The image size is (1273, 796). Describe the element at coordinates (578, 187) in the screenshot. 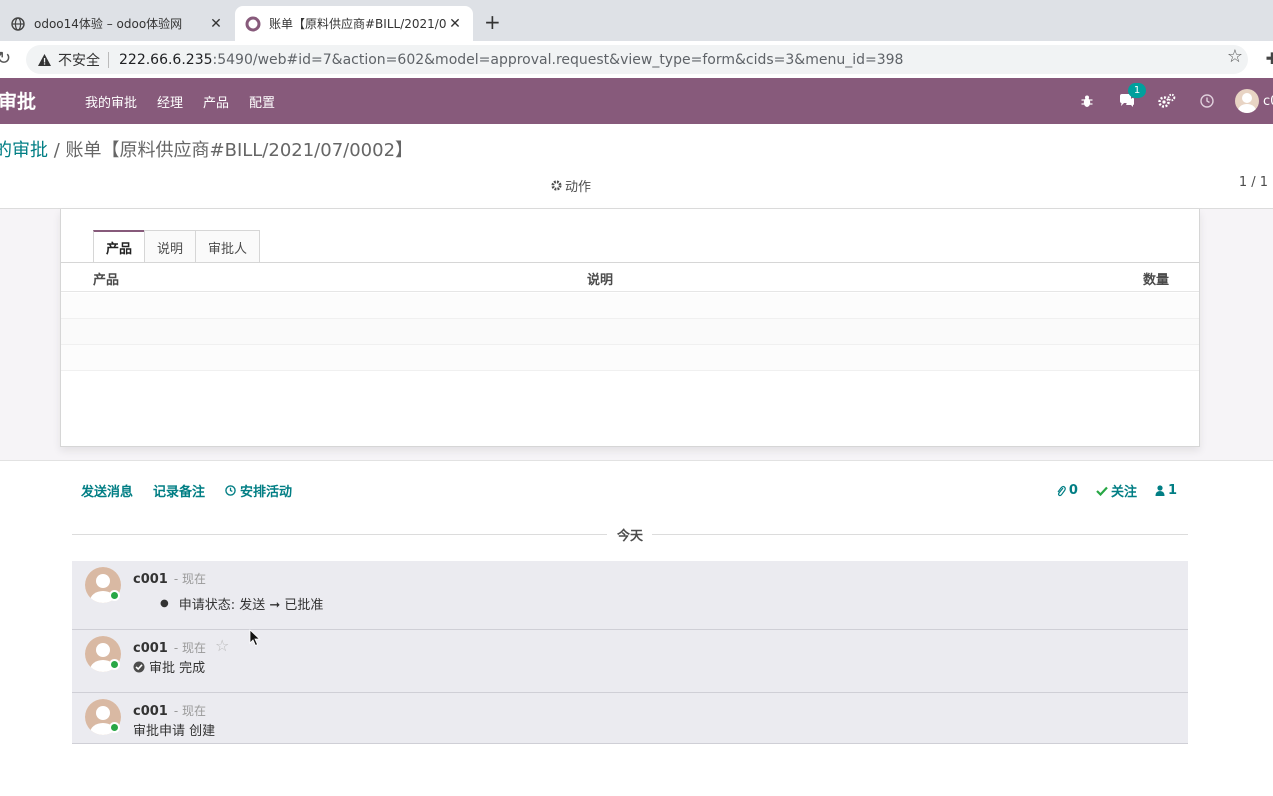

I see `action-label: 动作` at that location.